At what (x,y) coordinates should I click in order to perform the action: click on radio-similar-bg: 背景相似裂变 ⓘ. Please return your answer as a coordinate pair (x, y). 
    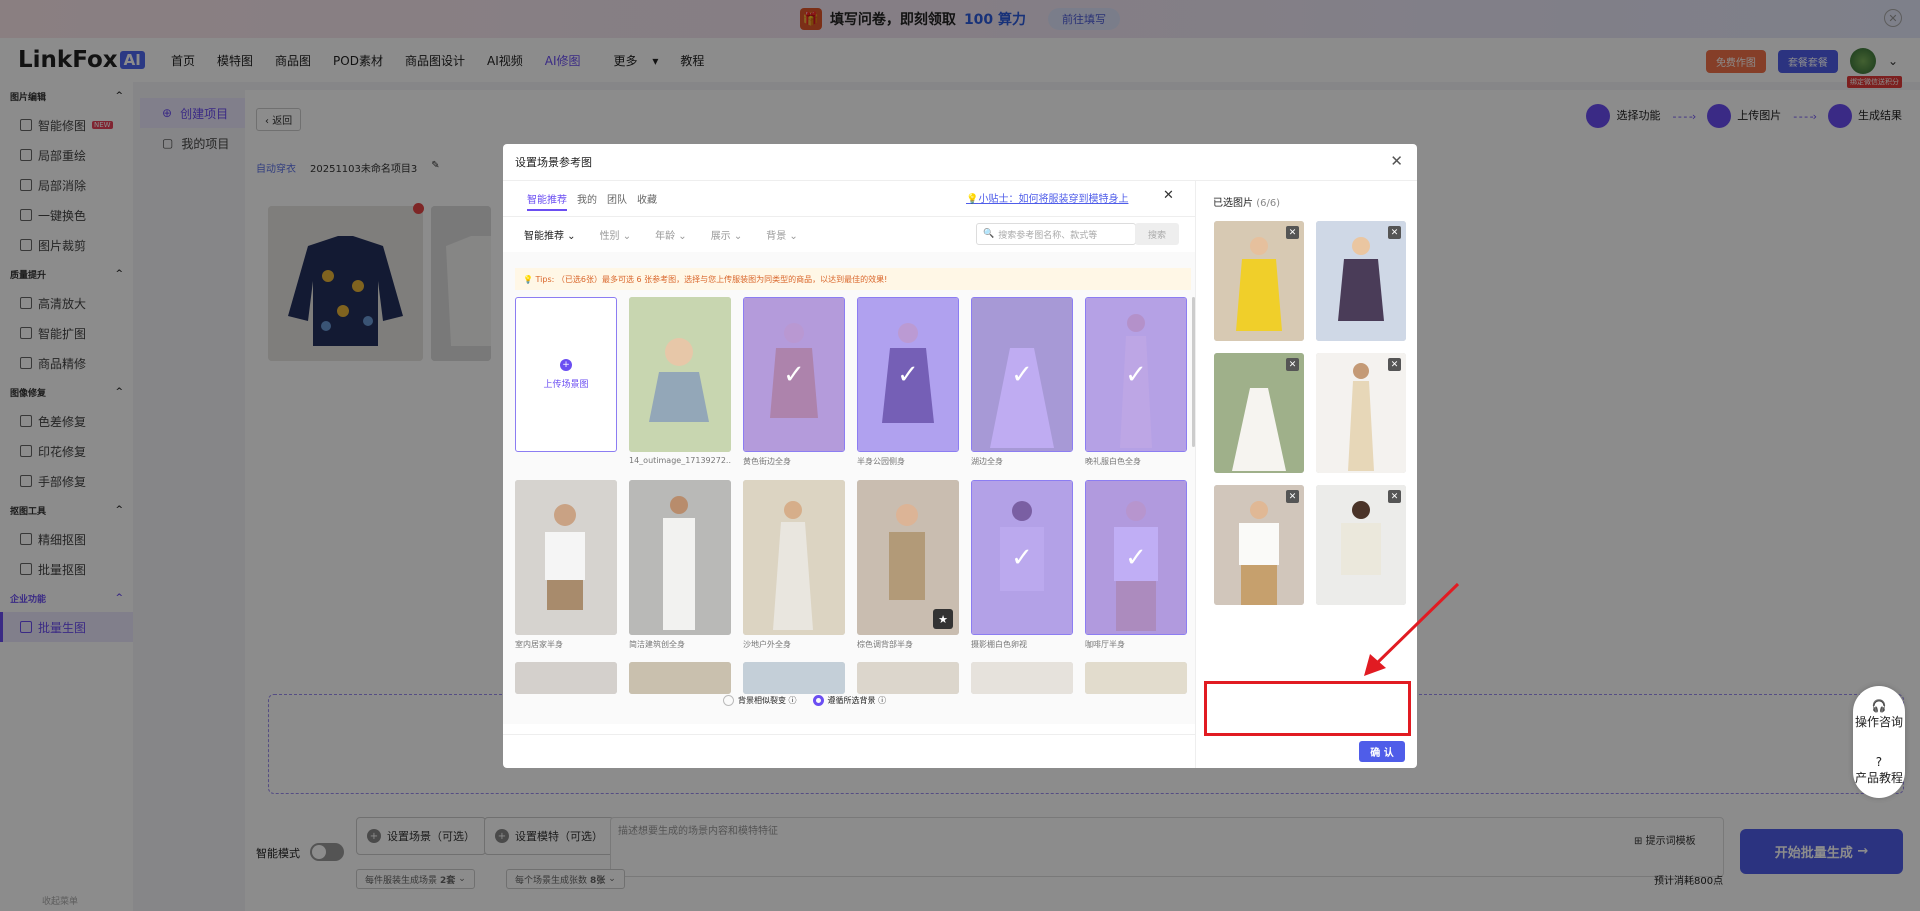
    Looking at the image, I should click on (760, 700).